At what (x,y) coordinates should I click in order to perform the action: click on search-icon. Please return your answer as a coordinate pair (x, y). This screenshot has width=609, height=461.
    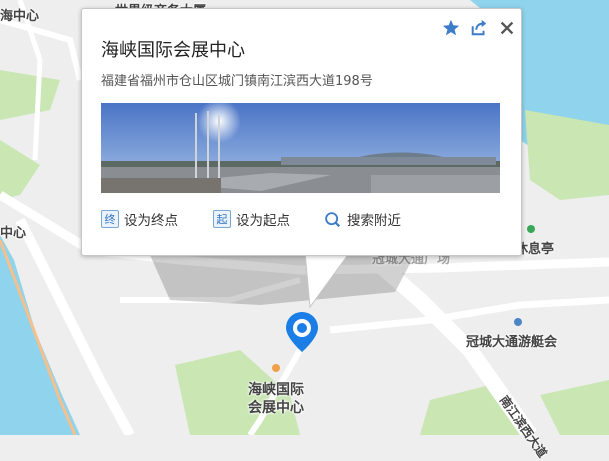
    Looking at the image, I should click on (332, 219).